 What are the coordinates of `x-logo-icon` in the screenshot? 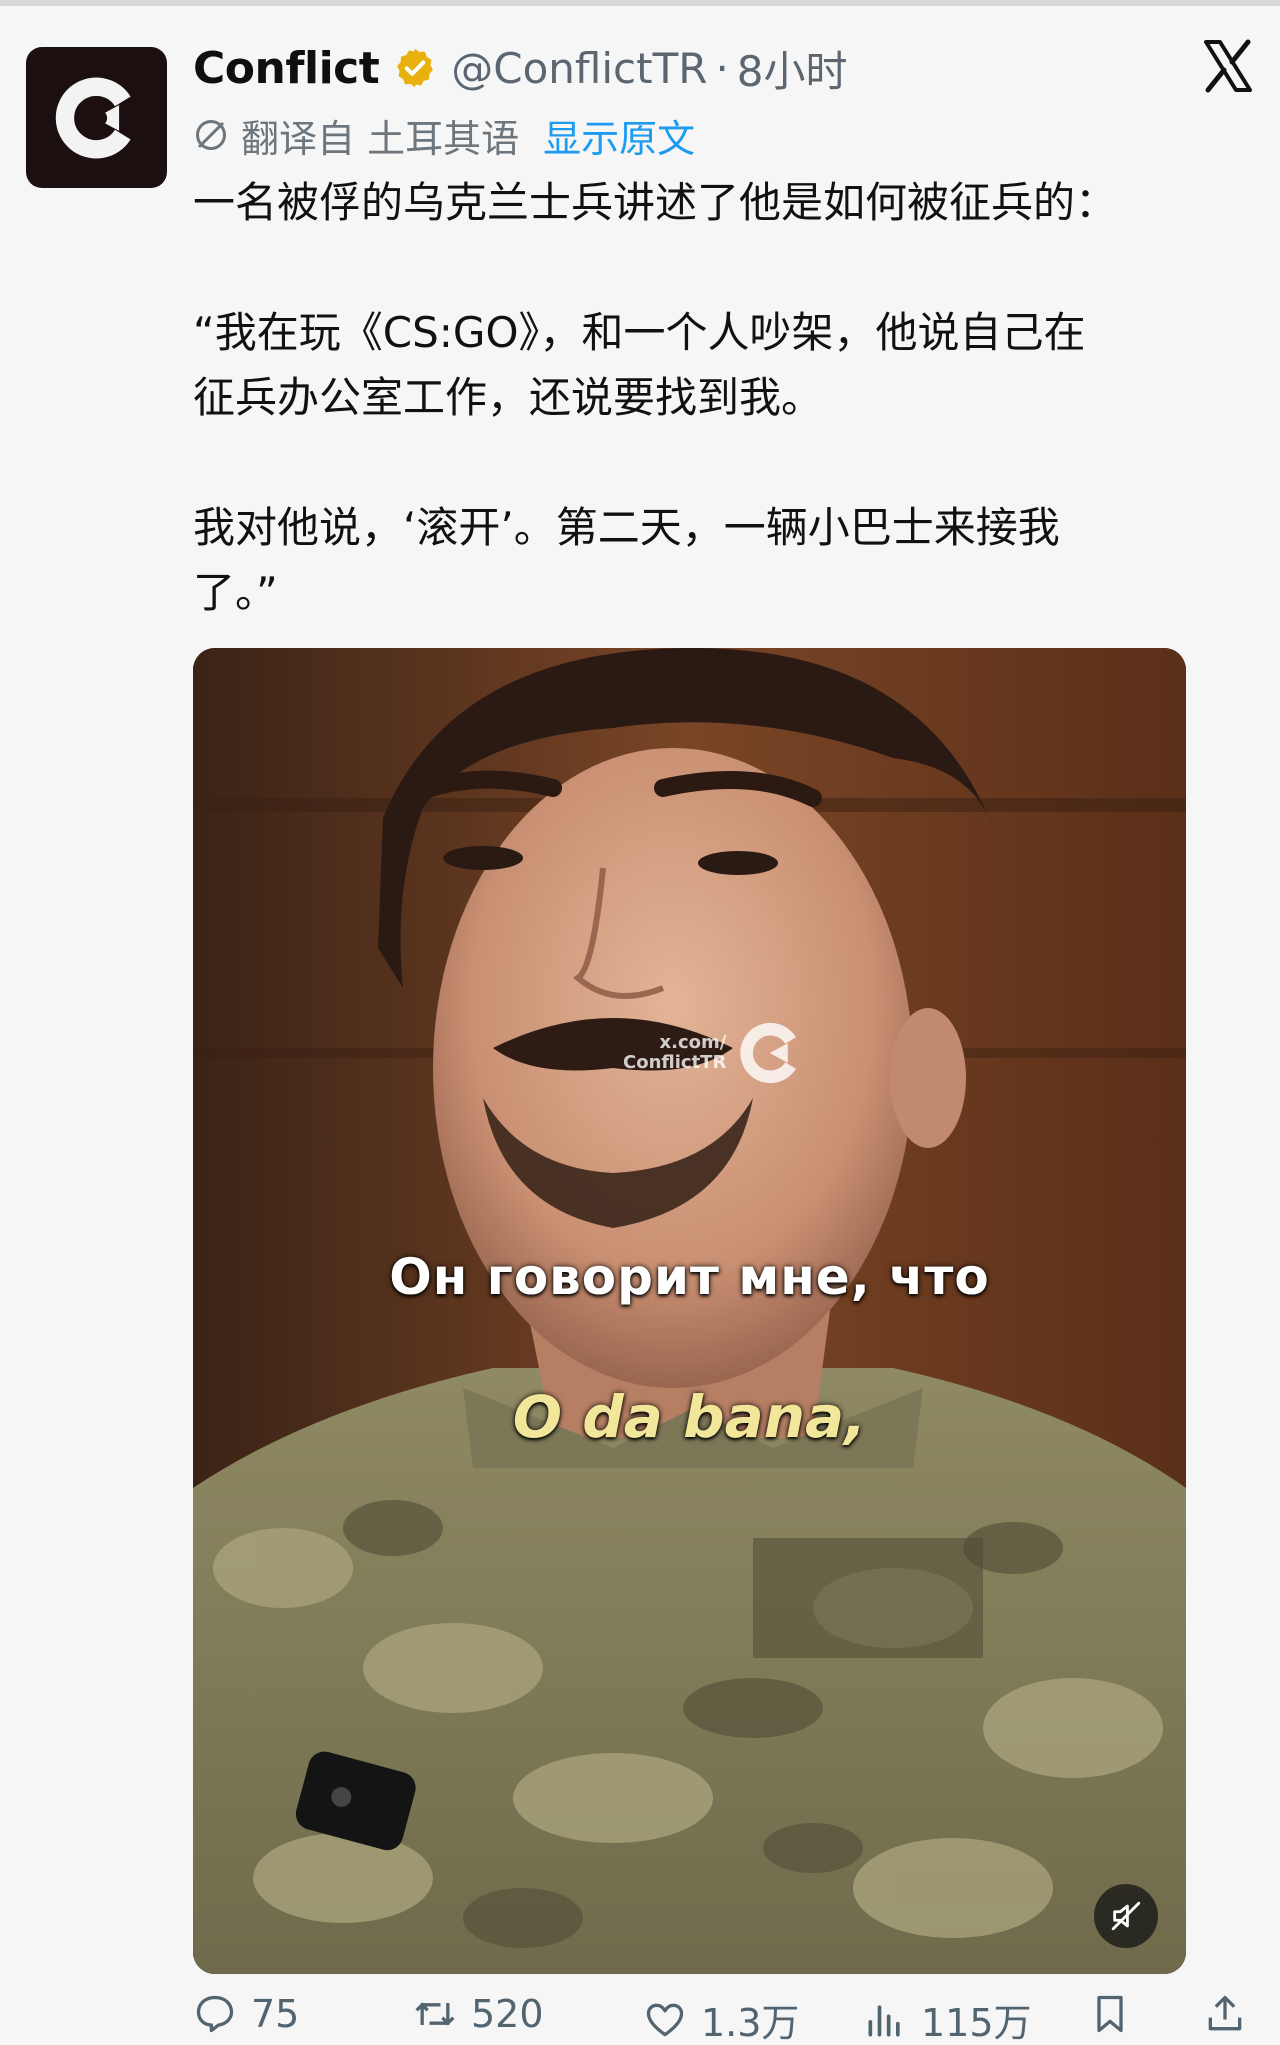 It's located at (1228, 66).